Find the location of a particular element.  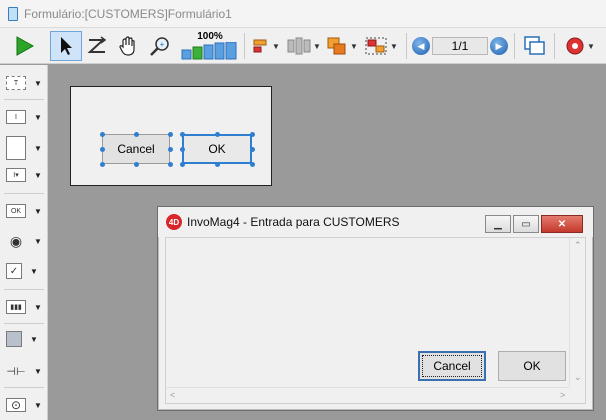

maximize-button: ▭ is located at coordinates (526, 224).